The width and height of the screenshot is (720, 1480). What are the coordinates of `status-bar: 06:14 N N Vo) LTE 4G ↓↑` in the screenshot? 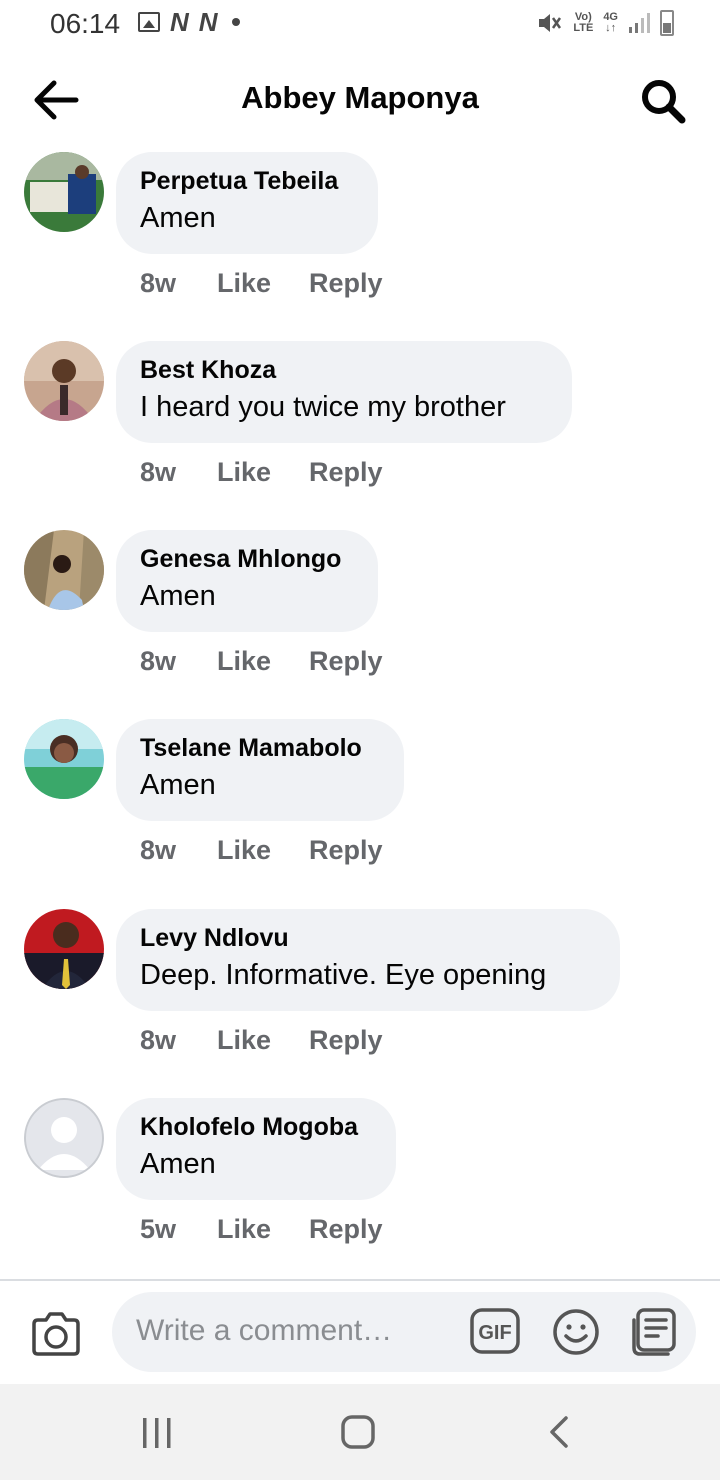 It's located at (360, 25).